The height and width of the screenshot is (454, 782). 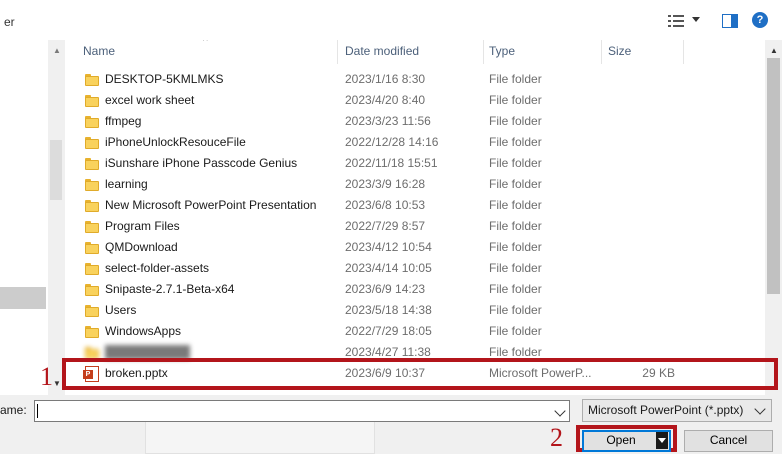 What do you see at coordinates (502, 52) in the screenshot?
I see `column-header-type: Type` at bounding box center [502, 52].